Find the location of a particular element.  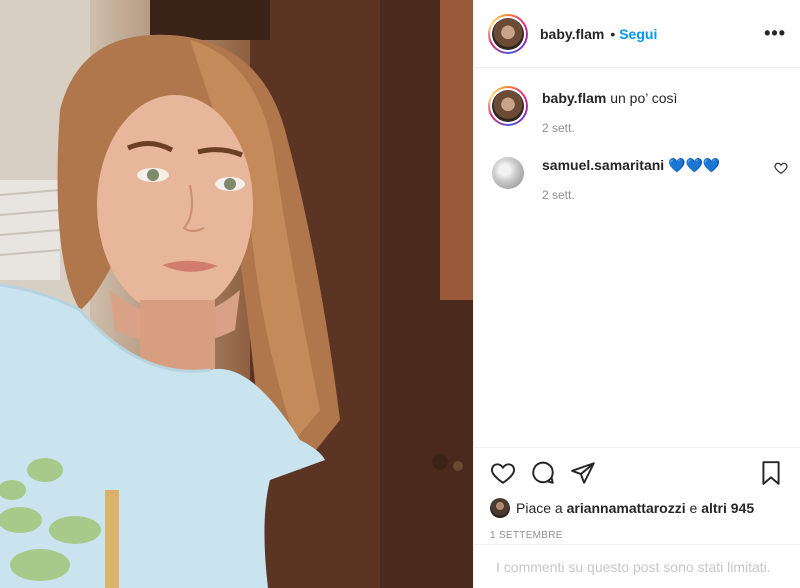

caption-avatar is located at coordinates (508, 106).